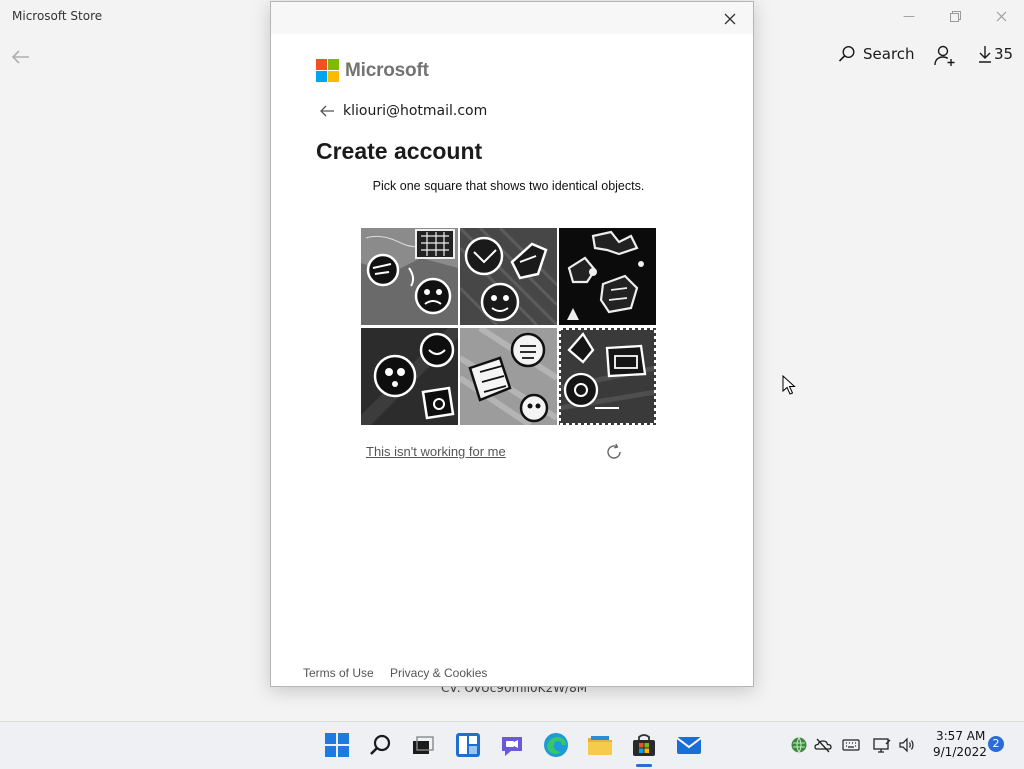 Image resolution: width=1024 pixels, height=769 pixels. What do you see at coordinates (644, 765) in the screenshot?
I see `active-app-indicator` at bounding box center [644, 765].